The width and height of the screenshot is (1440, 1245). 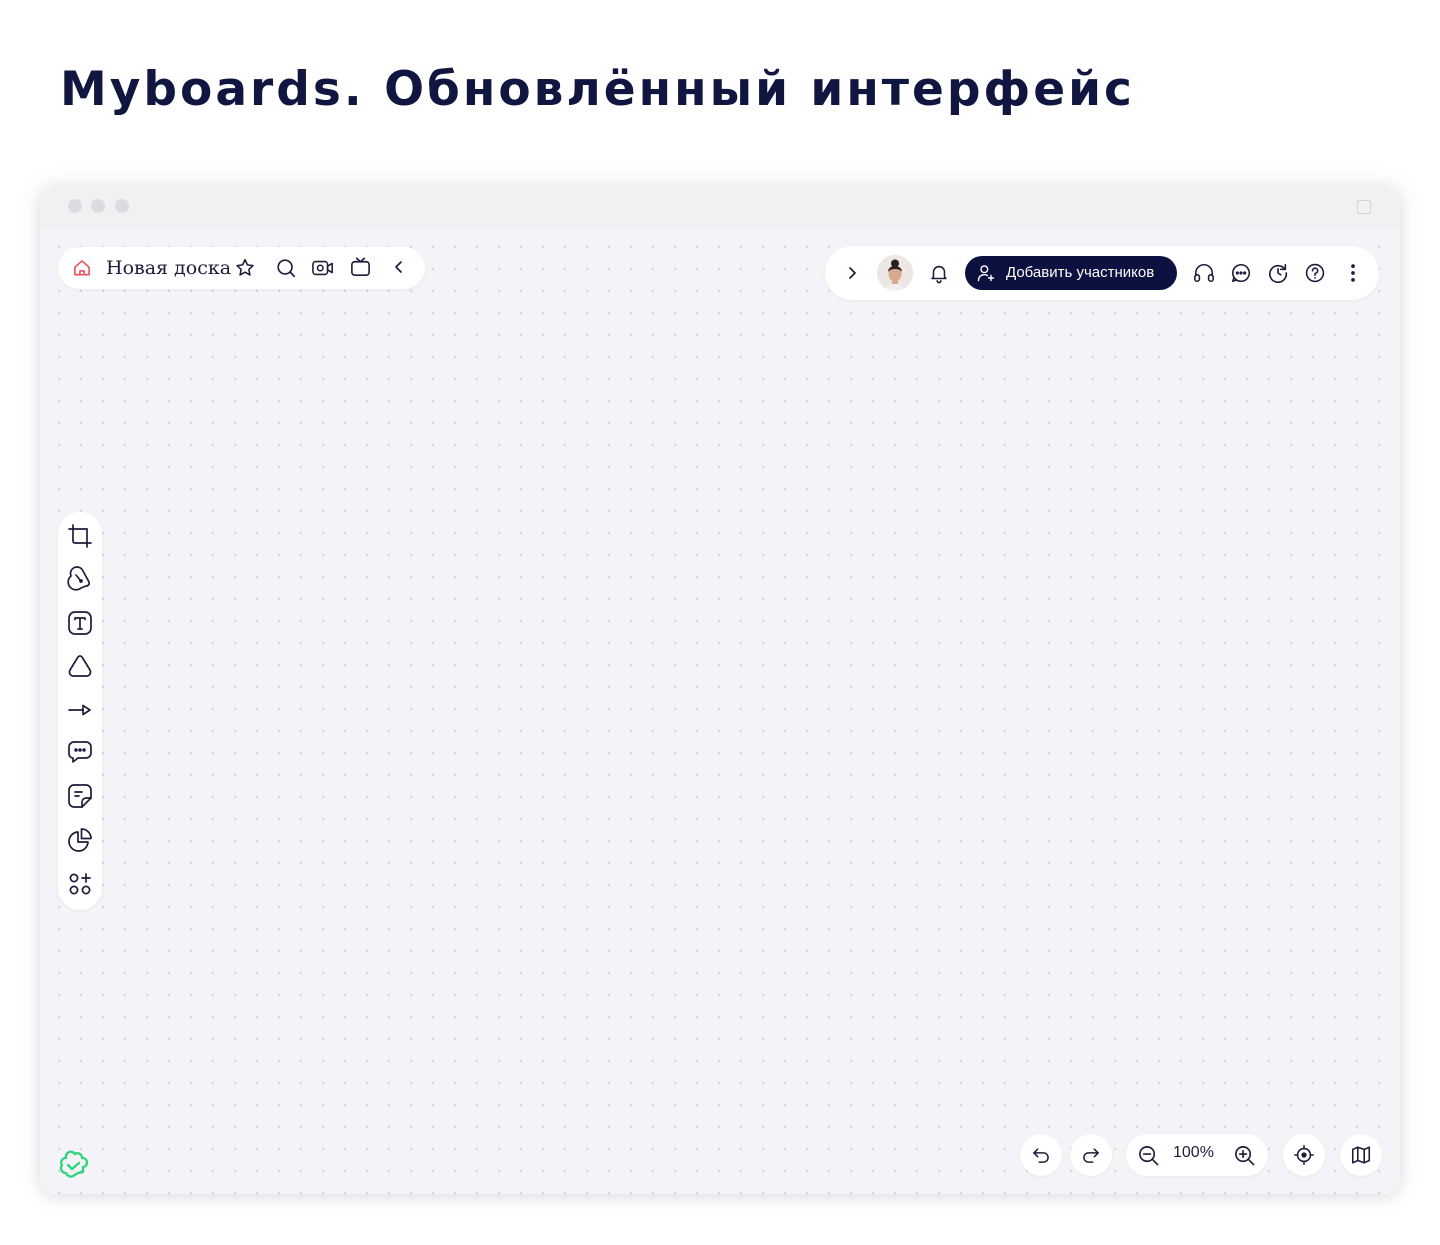 What do you see at coordinates (75, 206) in the screenshot?
I see `window-close-dot` at bounding box center [75, 206].